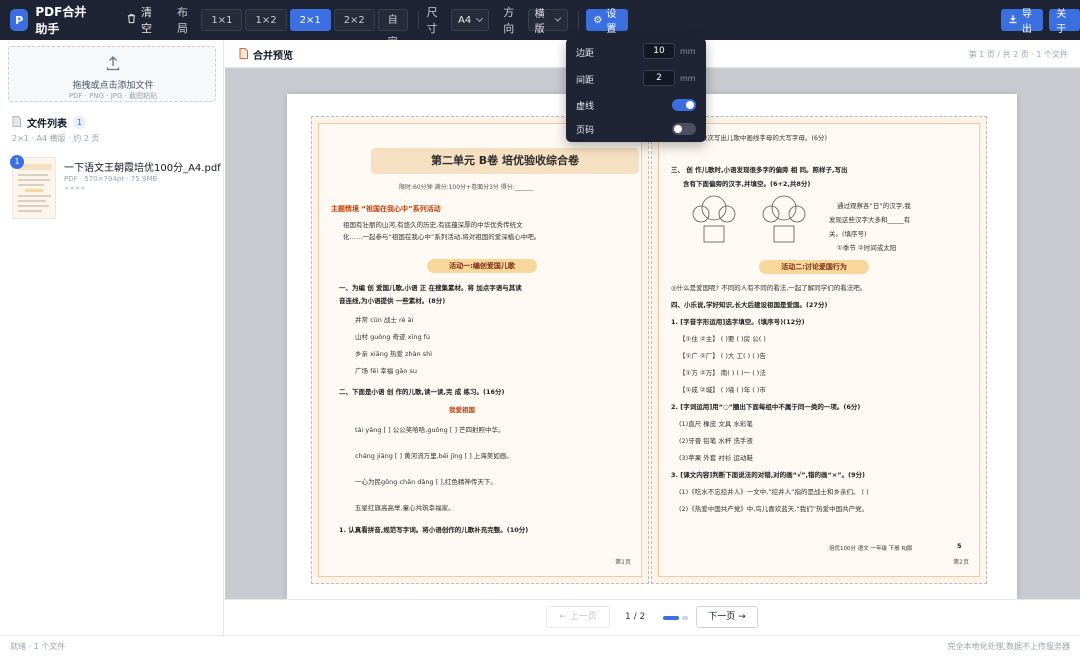  Describe the element at coordinates (684, 105) in the screenshot. I see `dashed-toggle` at that location.